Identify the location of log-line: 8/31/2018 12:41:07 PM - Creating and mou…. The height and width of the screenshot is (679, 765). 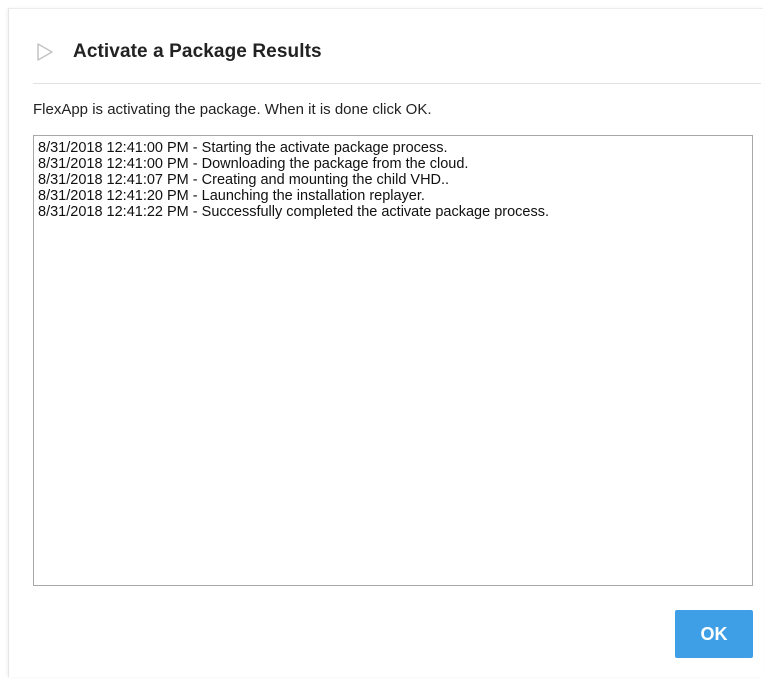
(244, 180).